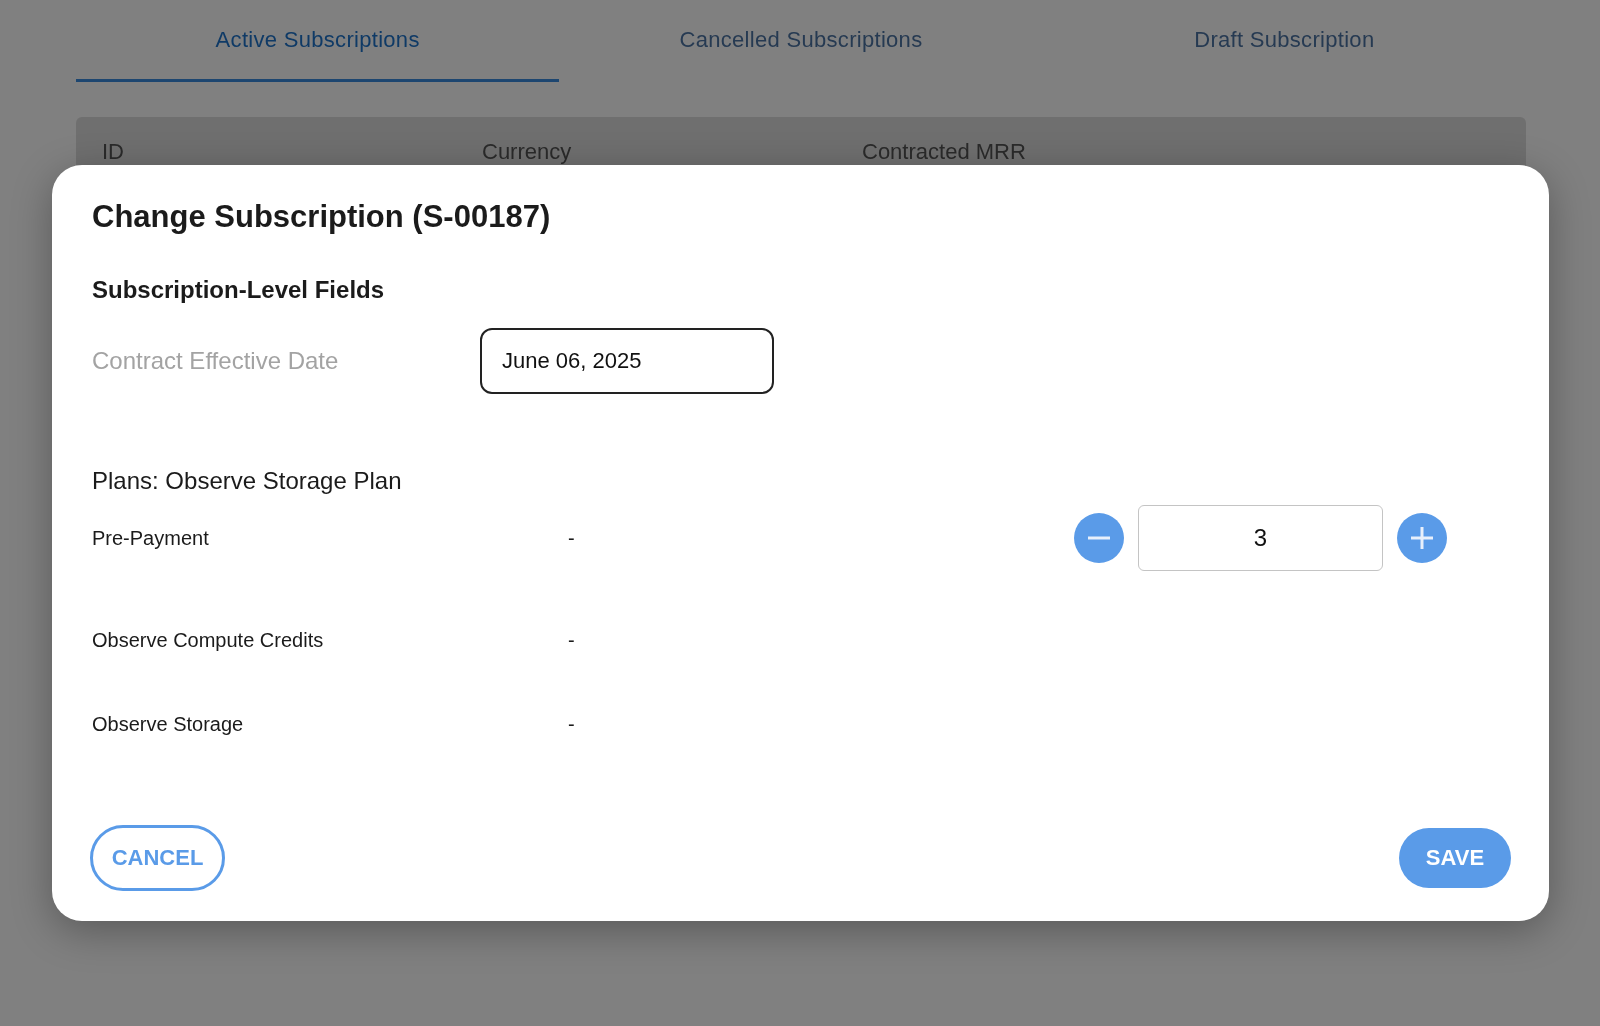 The height and width of the screenshot is (1026, 1600). I want to click on plus-icon, so click(1422, 538).